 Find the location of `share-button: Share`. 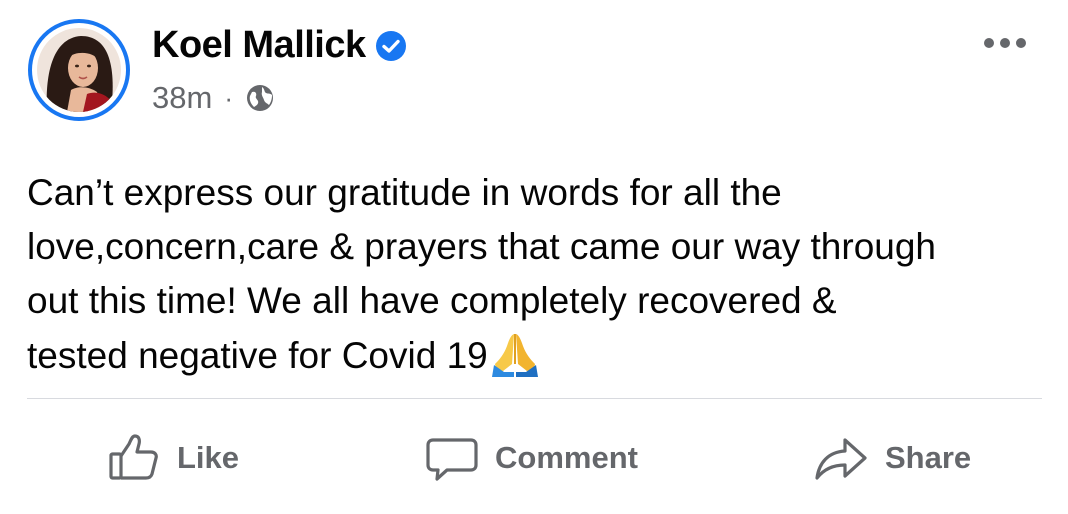

share-button: Share is located at coordinates (892, 458).